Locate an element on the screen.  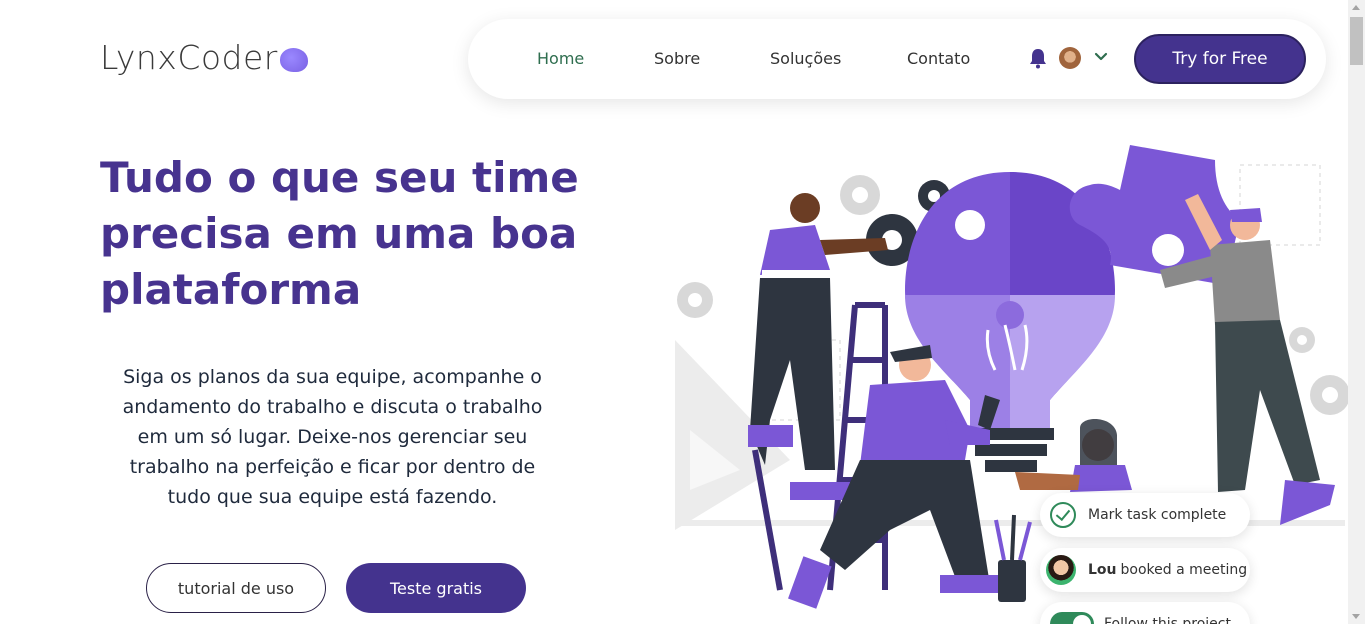
brand-logo: LynxCoder is located at coordinates (204, 57).